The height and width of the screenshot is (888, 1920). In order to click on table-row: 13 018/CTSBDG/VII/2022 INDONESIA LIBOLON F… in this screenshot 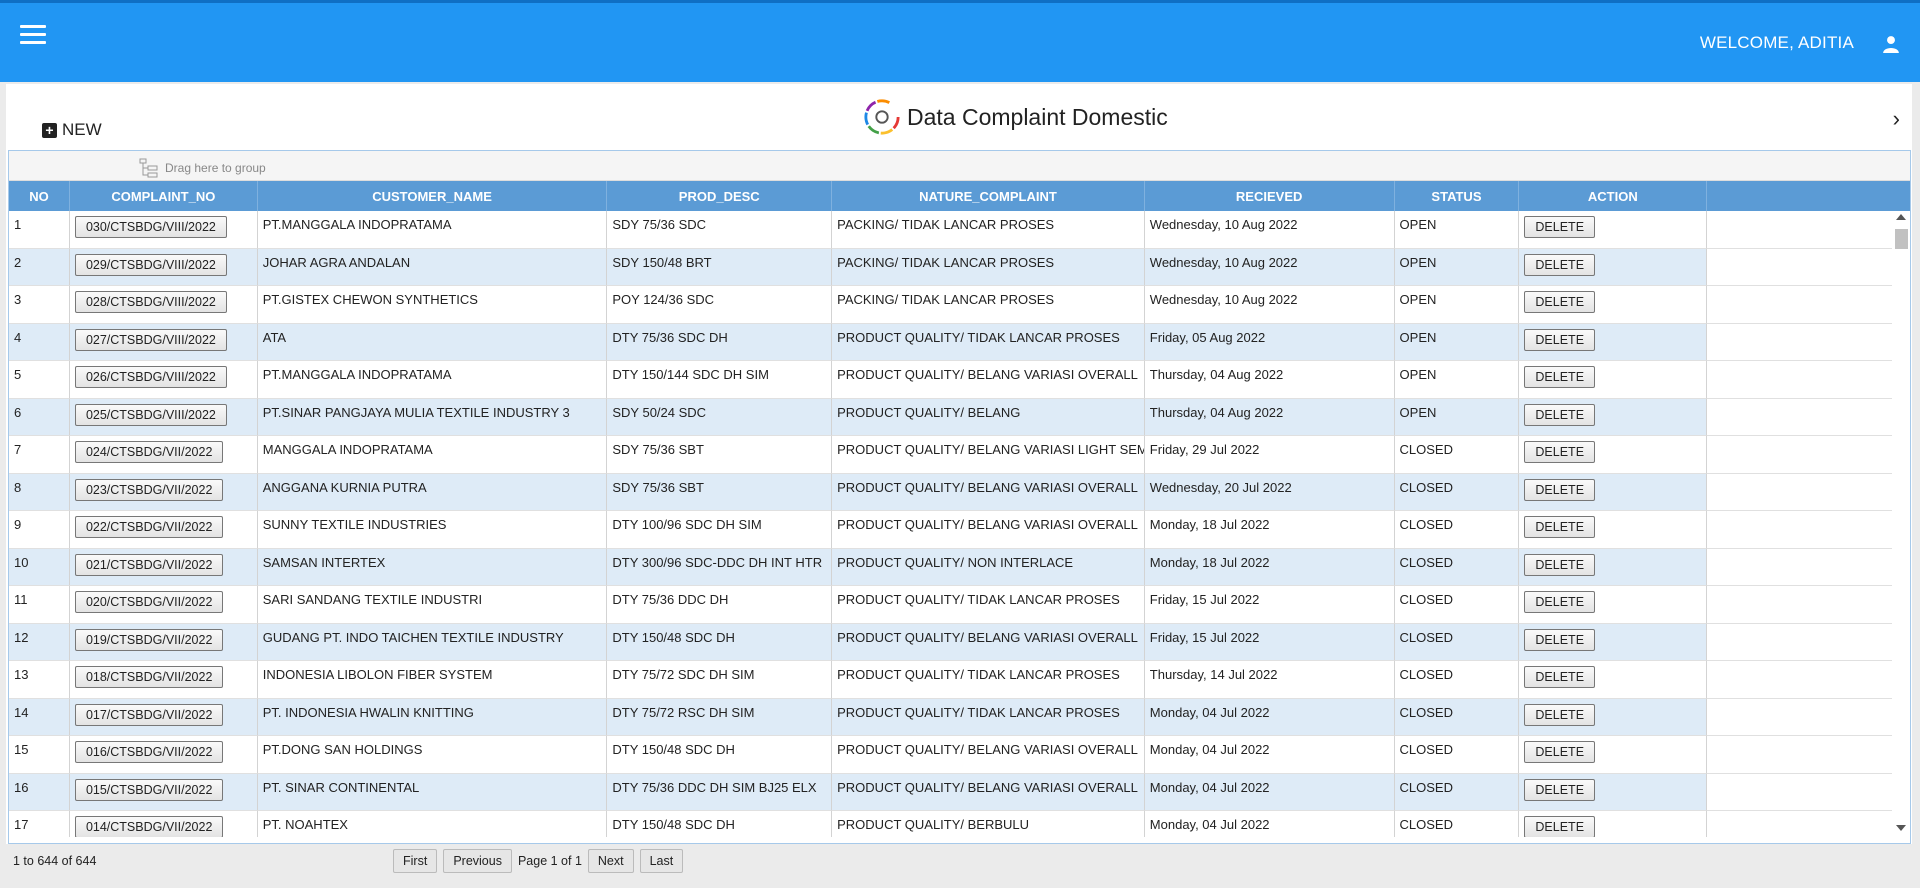, I will do `click(959, 680)`.